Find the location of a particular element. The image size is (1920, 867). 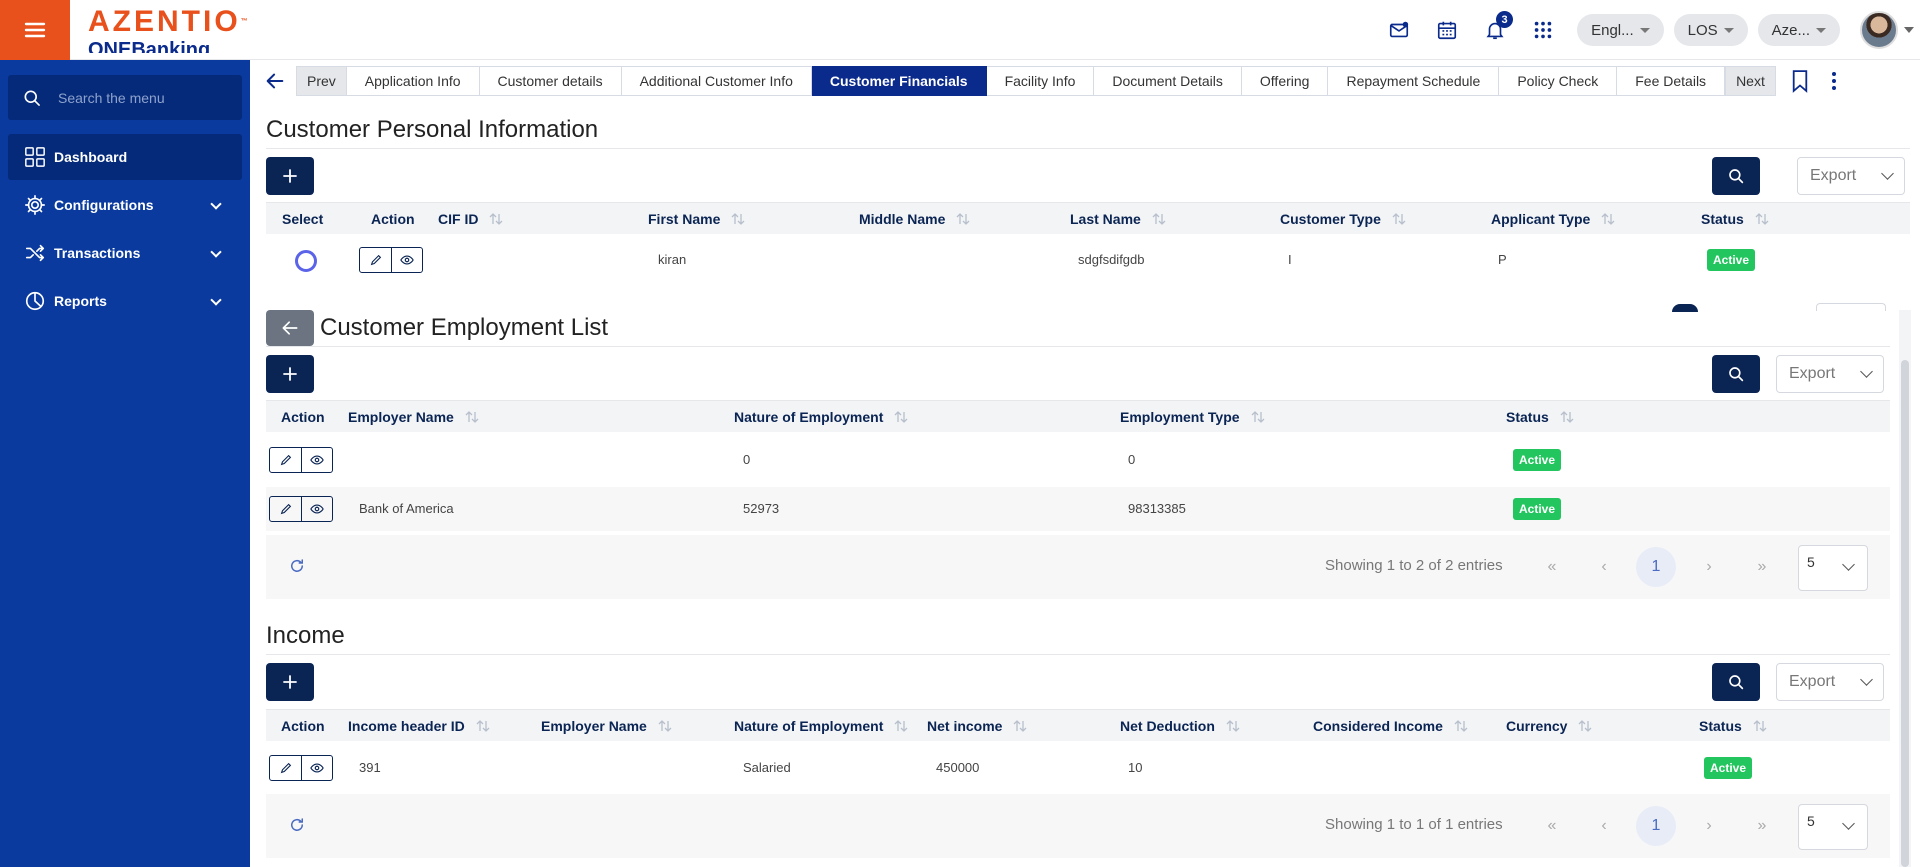

sortable-column-header: CIF ID is located at coordinates (471, 219).